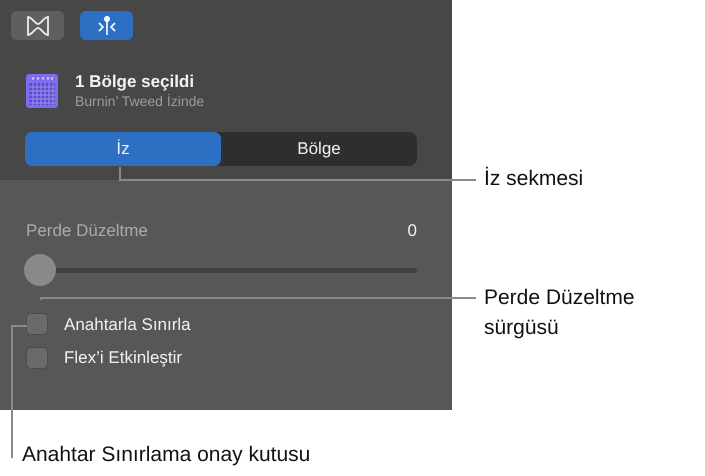 The width and height of the screenshot is (705, 476). I want to click on pitch-slider, so click(221, 270).